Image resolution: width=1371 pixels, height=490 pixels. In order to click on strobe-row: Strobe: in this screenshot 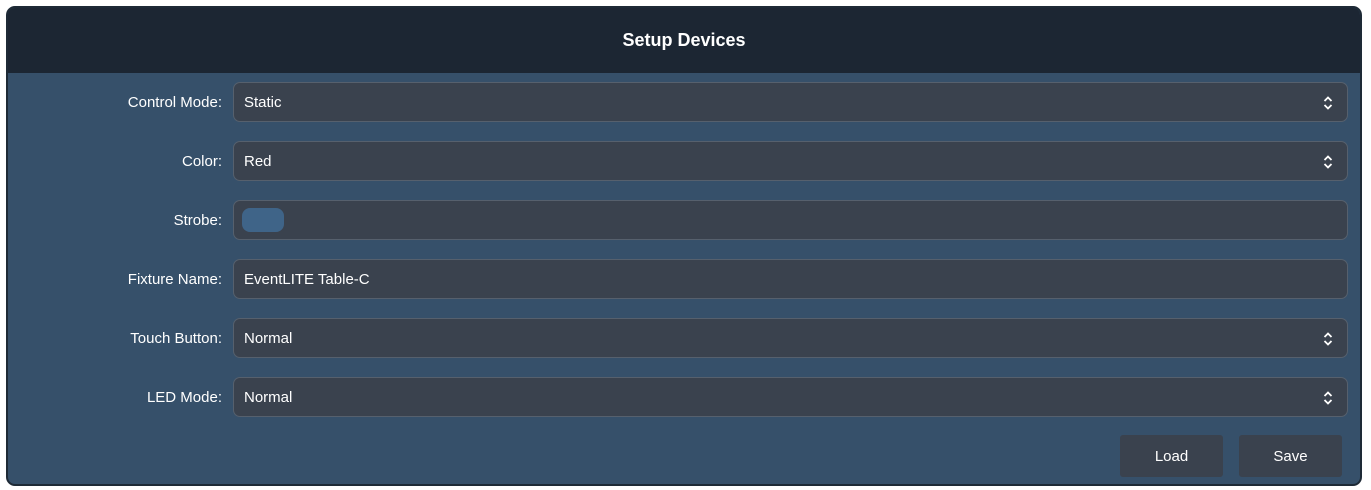, I will do `click(684, 221)`.